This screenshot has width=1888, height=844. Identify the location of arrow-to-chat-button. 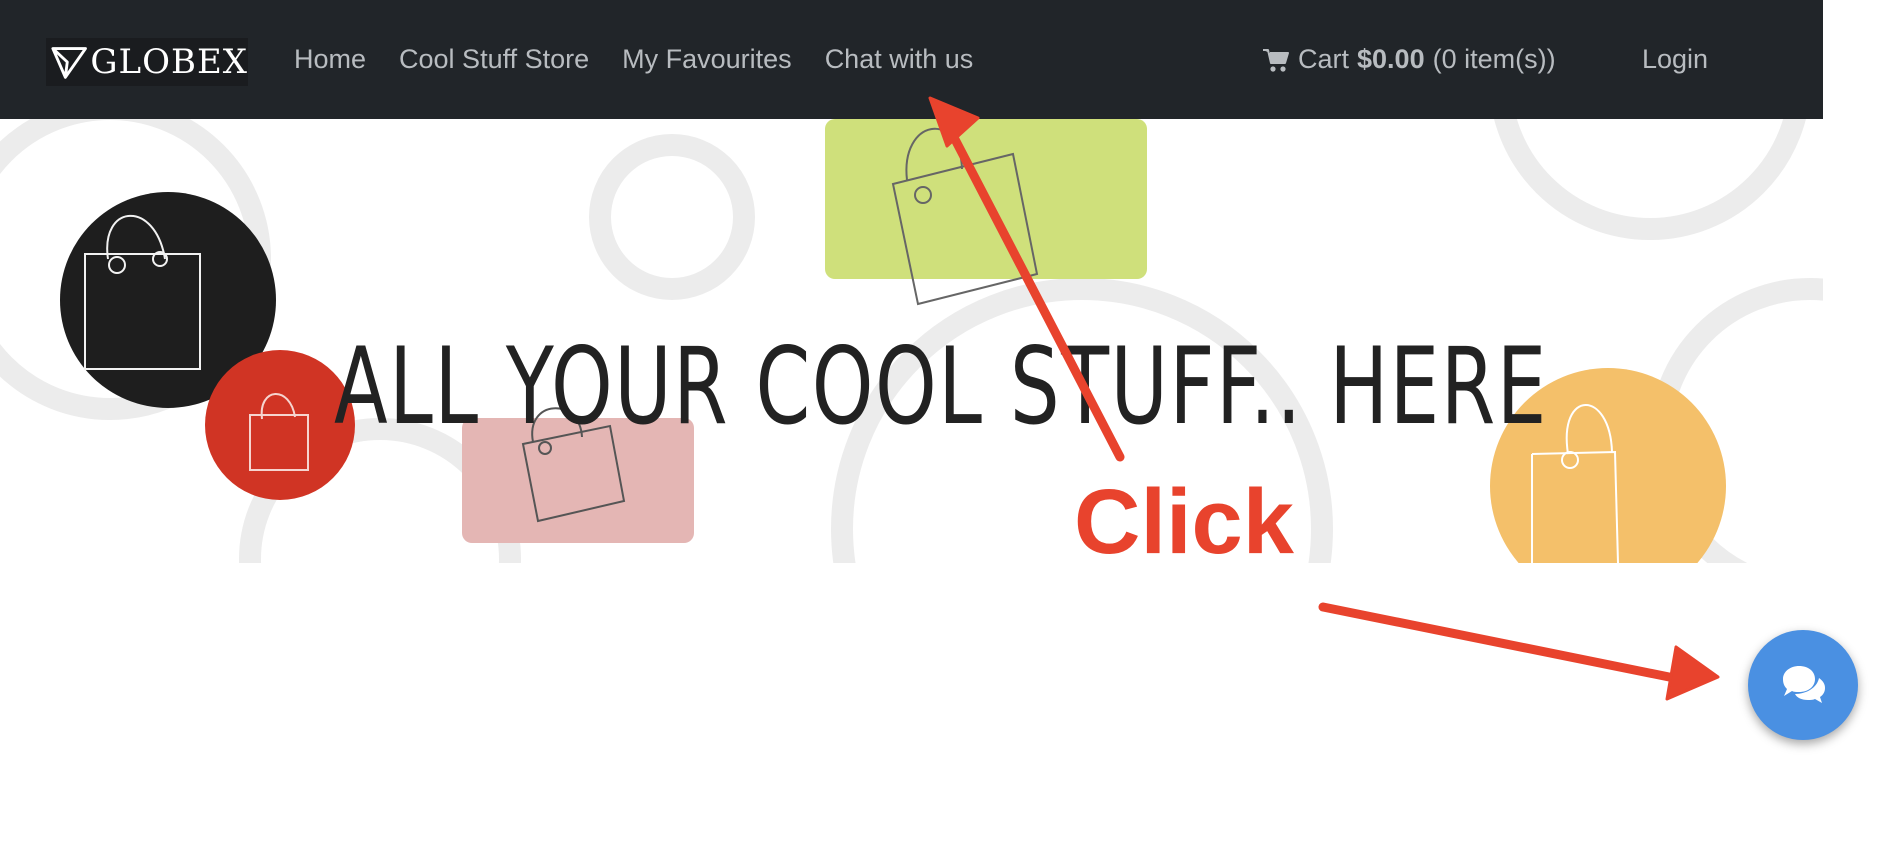
(1503, 643).